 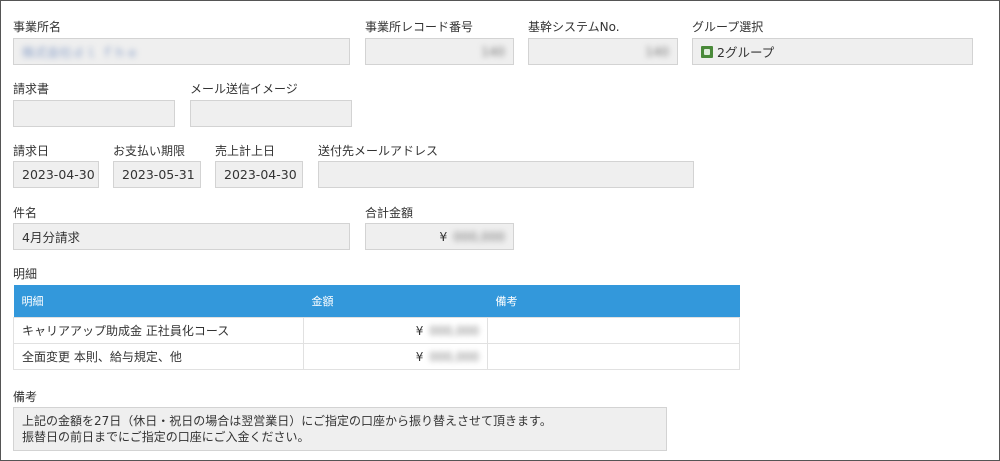 I want to click on core-system-no-label: 基幹システムNo., so click(x=574, y=27).